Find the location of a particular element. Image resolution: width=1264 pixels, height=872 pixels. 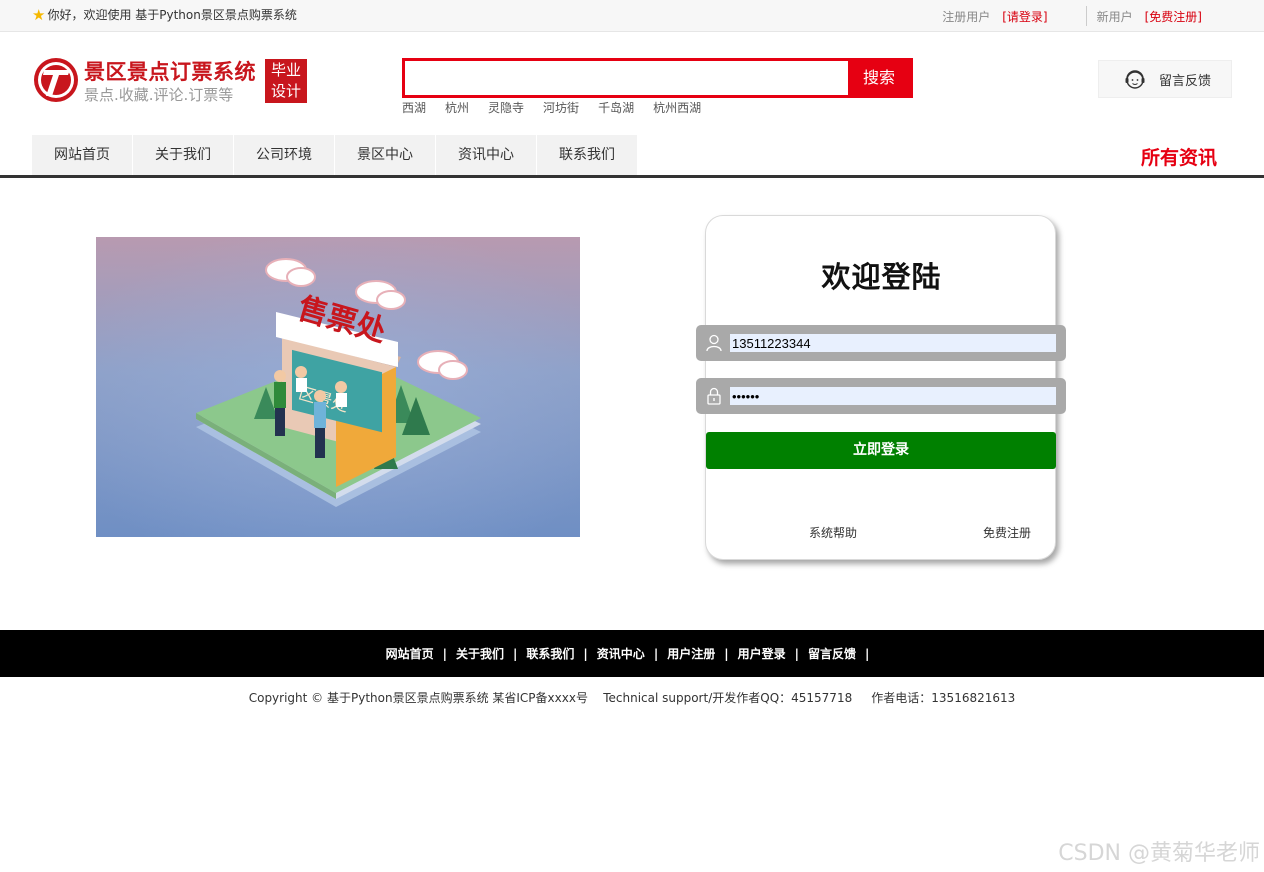

footer-link-feedback: 留言反馈 is located at coordinates (832, 653).